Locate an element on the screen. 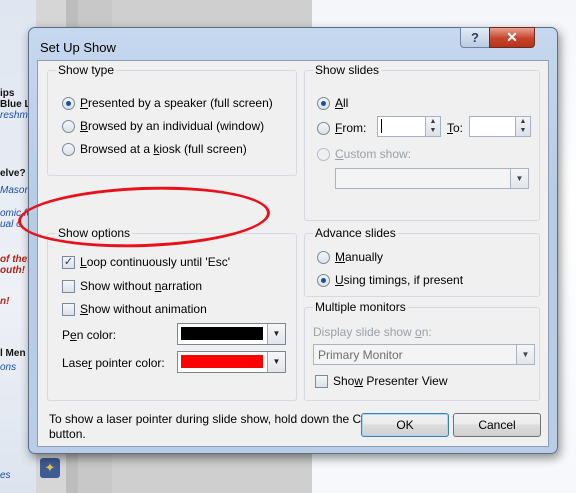 The width and height of the screenshot is (576, 493). checkbox-label: Show Presenter View is located at coordinates (390, 381).